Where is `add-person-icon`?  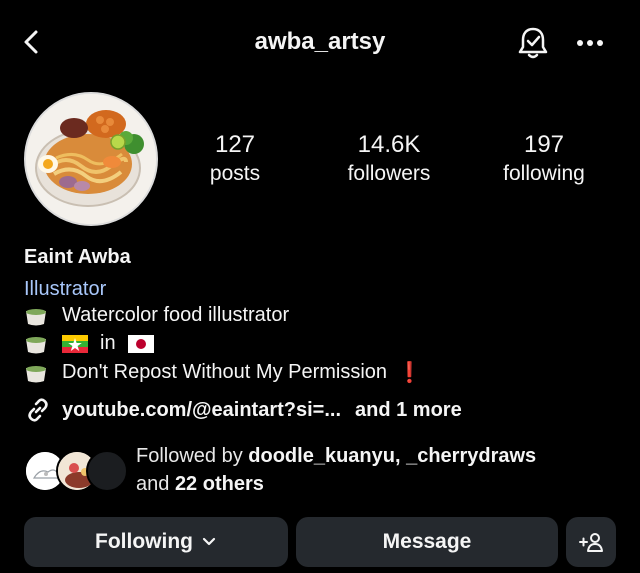 add-person-icon is located at coordinates (591, 542).